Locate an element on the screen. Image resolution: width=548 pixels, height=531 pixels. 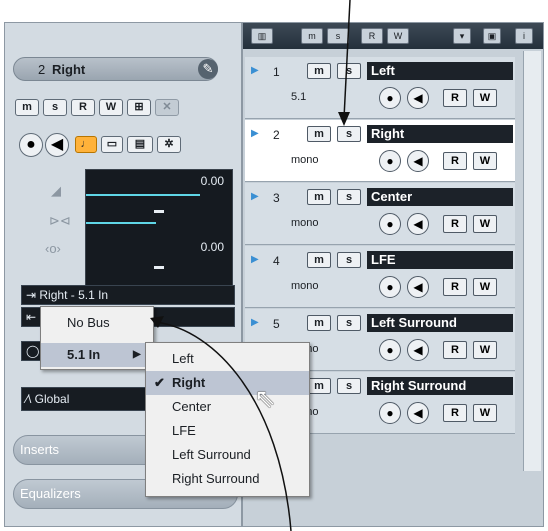
pan-slider is located at coordinates (159, 211).